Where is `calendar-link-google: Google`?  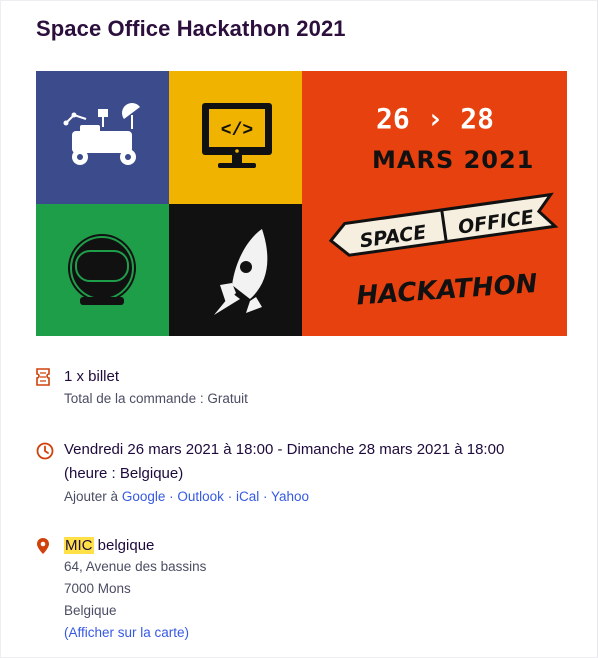
calendar-link-google: Google is located at coordinates (144, 496).